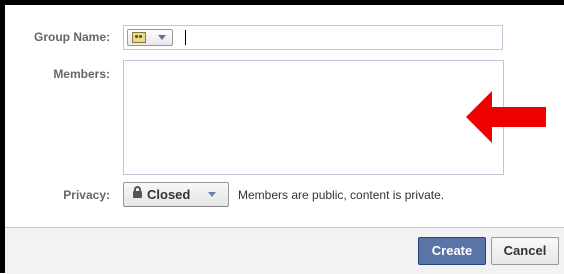 This screenshot has width=564, height=274. I want to click on privacy-dropdown: Closed, so click(176, 194).